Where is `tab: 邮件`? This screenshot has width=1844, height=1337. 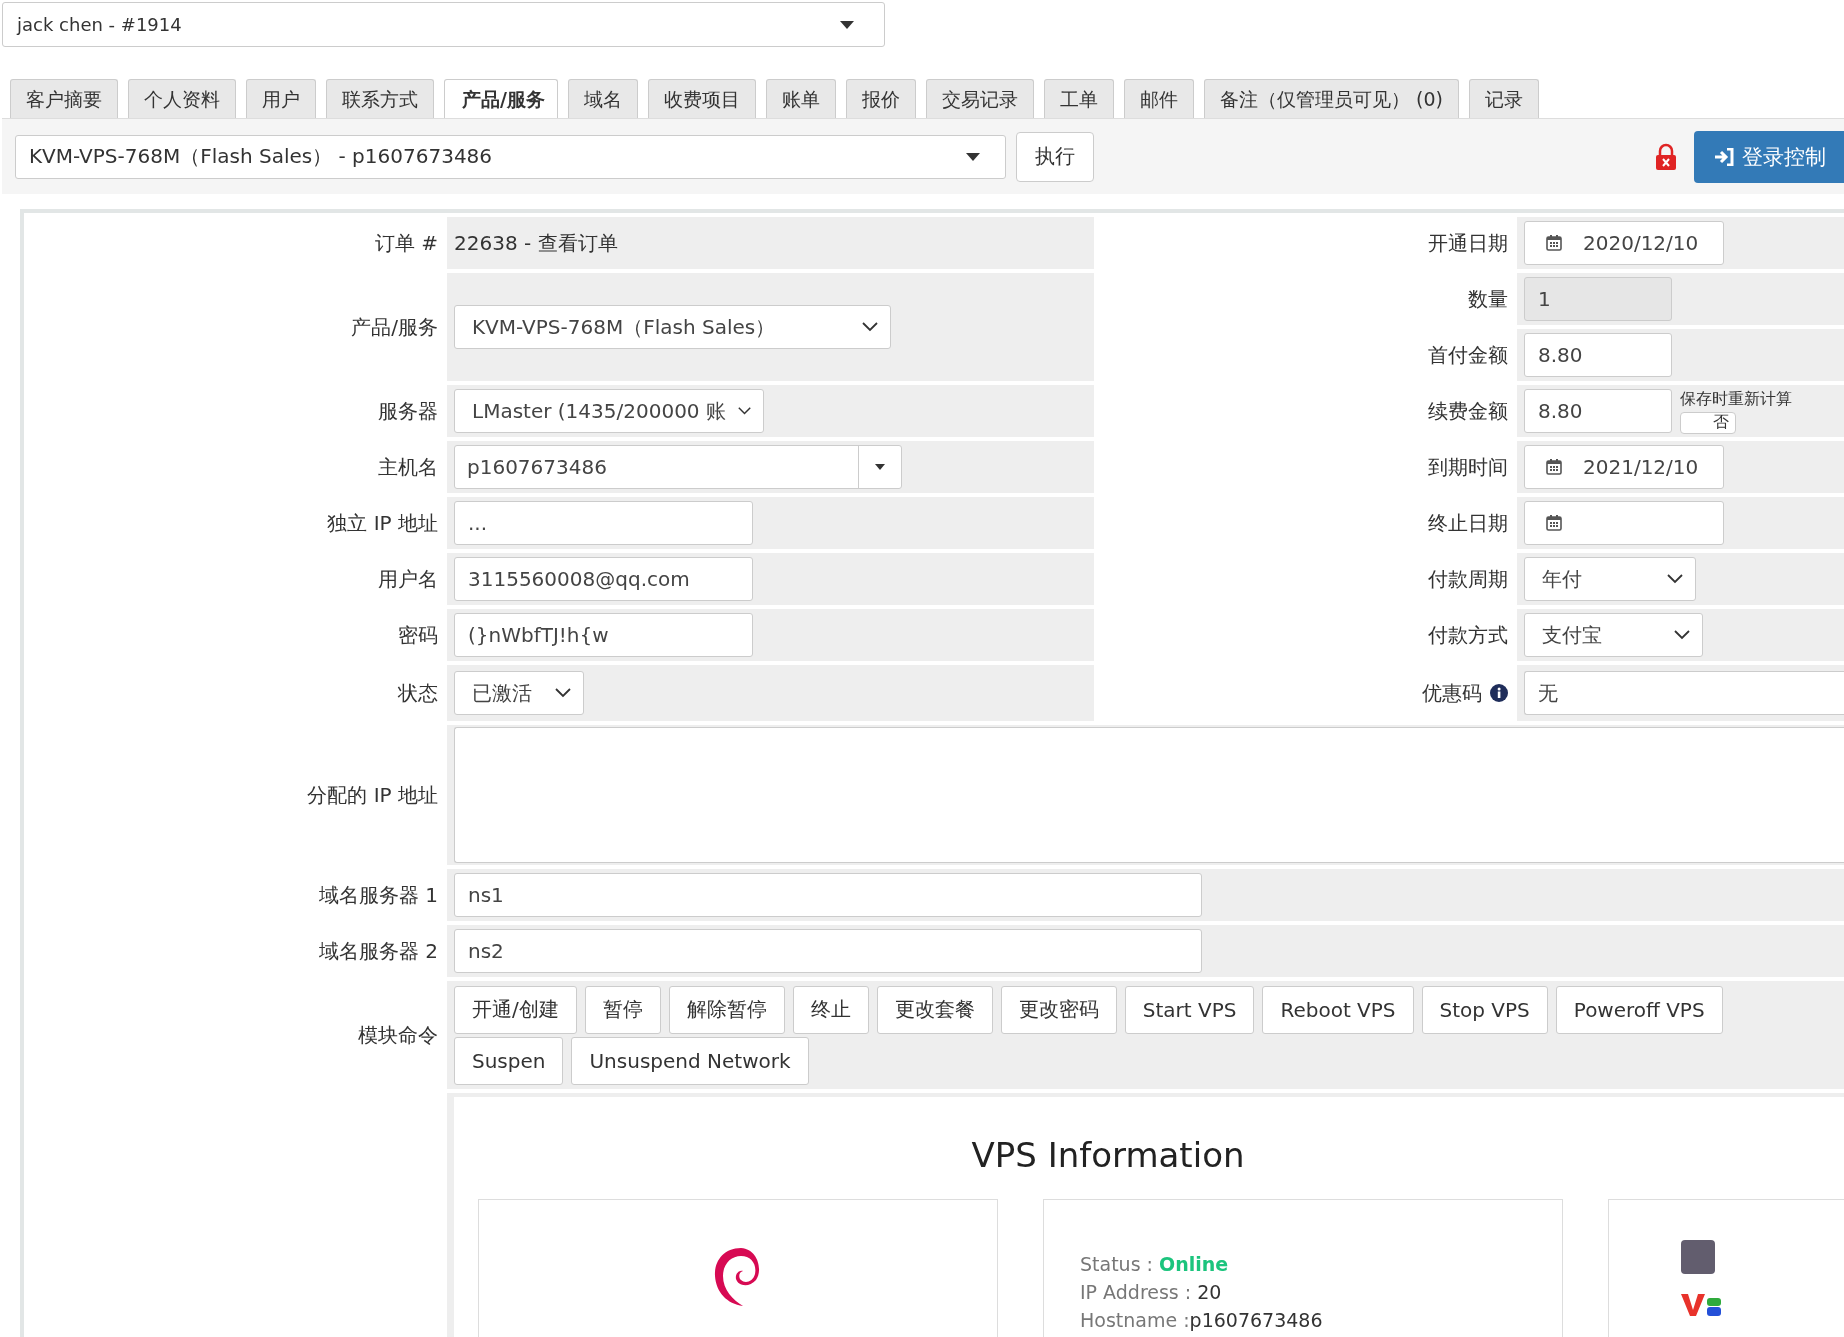
tab: 邮件 is located at coordinates (1158, 99).